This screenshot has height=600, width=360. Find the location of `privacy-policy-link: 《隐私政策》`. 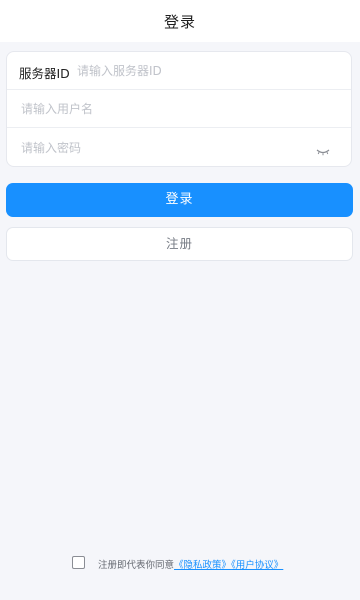

privacy-policy-link: 《隐私政策》 is located at coordinates (202, 565).